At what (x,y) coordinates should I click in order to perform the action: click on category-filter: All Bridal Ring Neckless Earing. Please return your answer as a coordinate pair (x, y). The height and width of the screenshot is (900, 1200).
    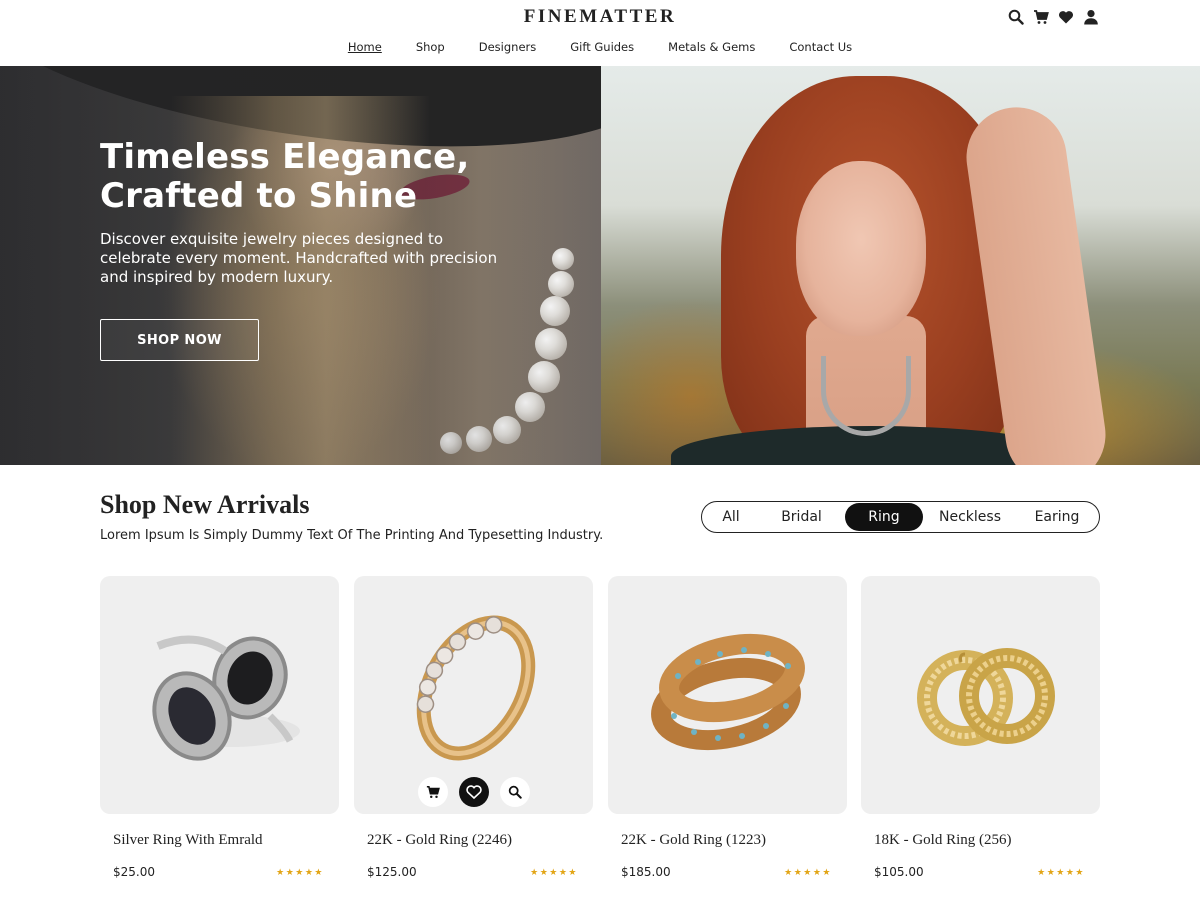
    Looking at the image, I should click on (900, 517).